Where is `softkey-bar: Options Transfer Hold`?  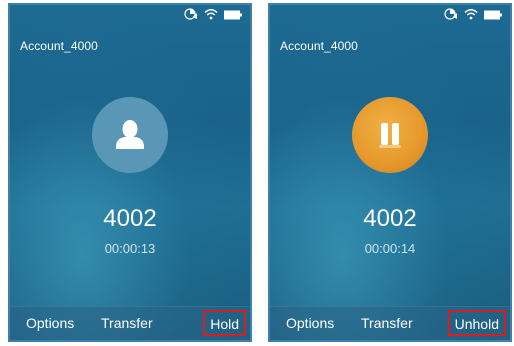 softkey-bar: Options Transfer Hold is located at coordinates (130, 323).